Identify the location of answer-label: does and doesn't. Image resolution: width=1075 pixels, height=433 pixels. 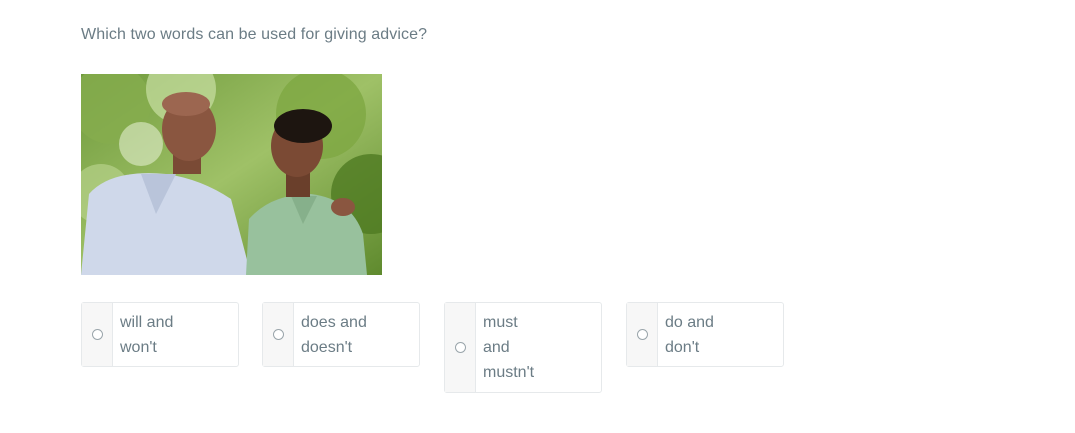
(334, 335).